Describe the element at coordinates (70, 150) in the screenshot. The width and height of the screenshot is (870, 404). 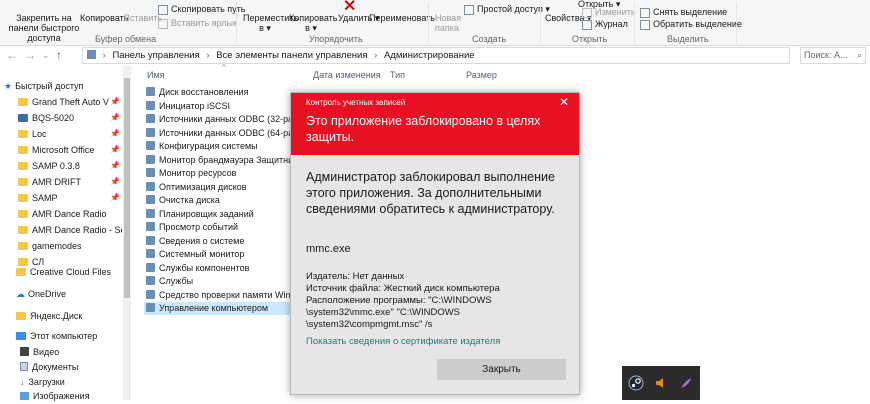
I see `sidebar-item-pinned: Microsoft Office 📌` at that location.